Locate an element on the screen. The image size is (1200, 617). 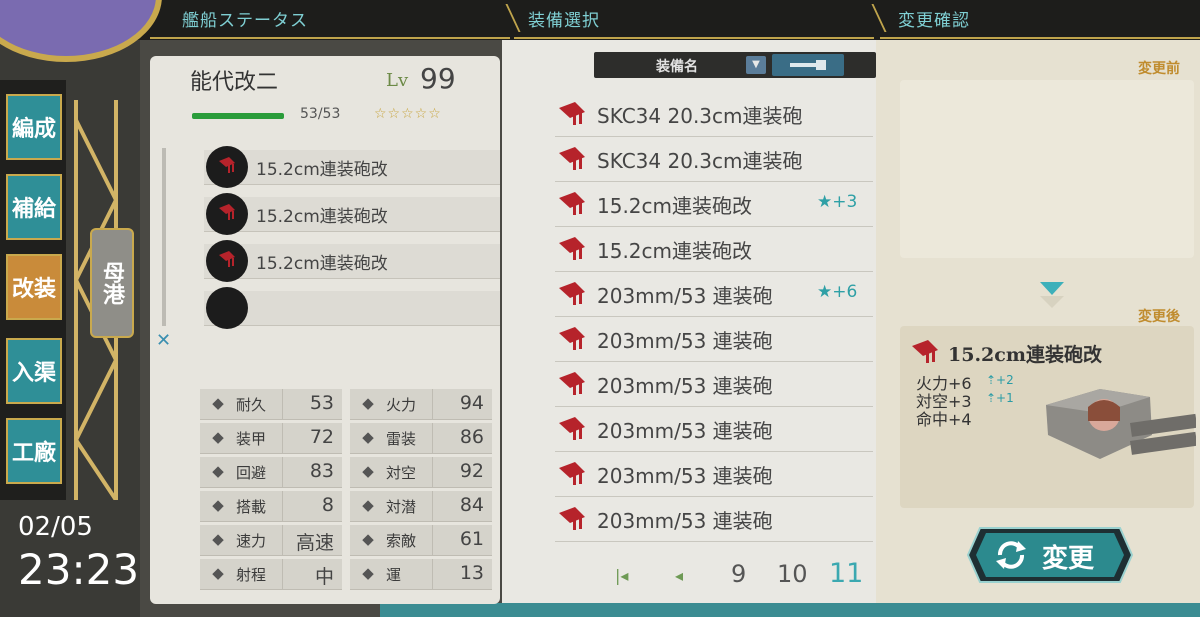
chevron-right-icon is located at coordinates (873, 18).